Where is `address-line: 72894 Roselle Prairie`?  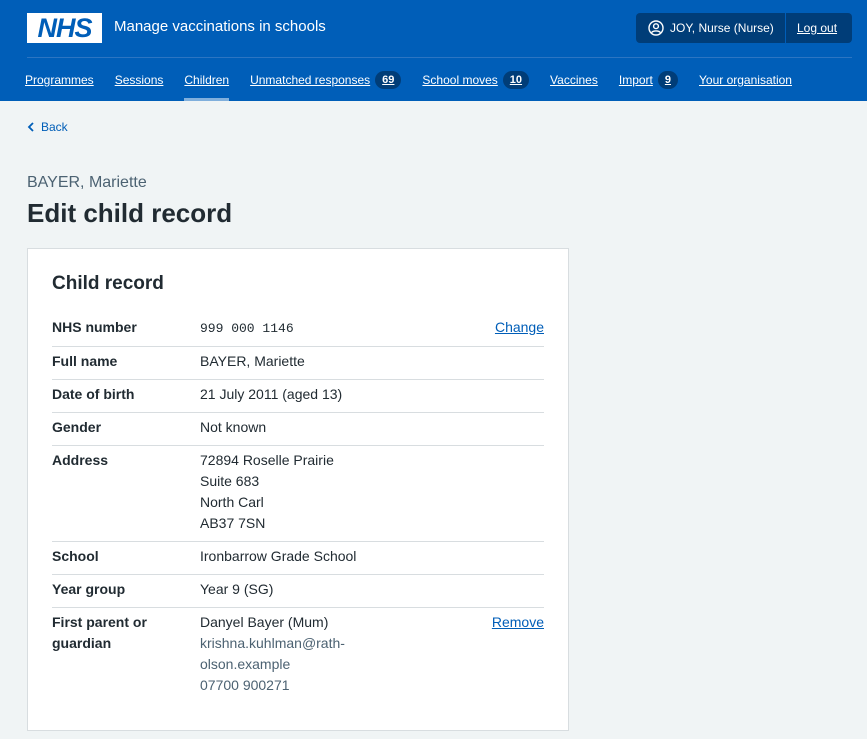
address-line: 72894 Roselle Prairie is located at coordinates (267, 460).